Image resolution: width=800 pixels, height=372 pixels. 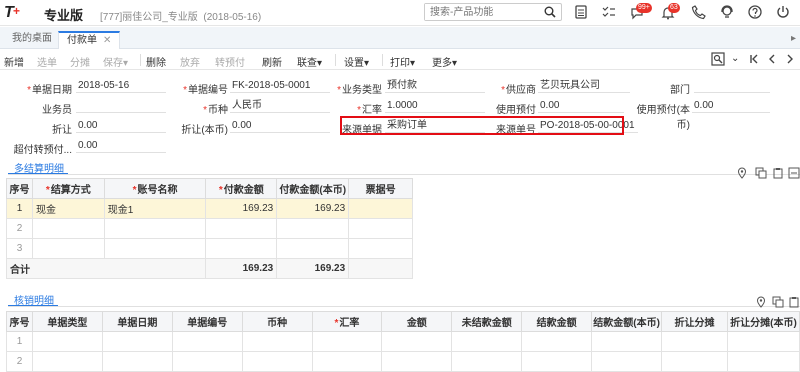 I want to click on next-record-icon, so click(x=790, y=59).